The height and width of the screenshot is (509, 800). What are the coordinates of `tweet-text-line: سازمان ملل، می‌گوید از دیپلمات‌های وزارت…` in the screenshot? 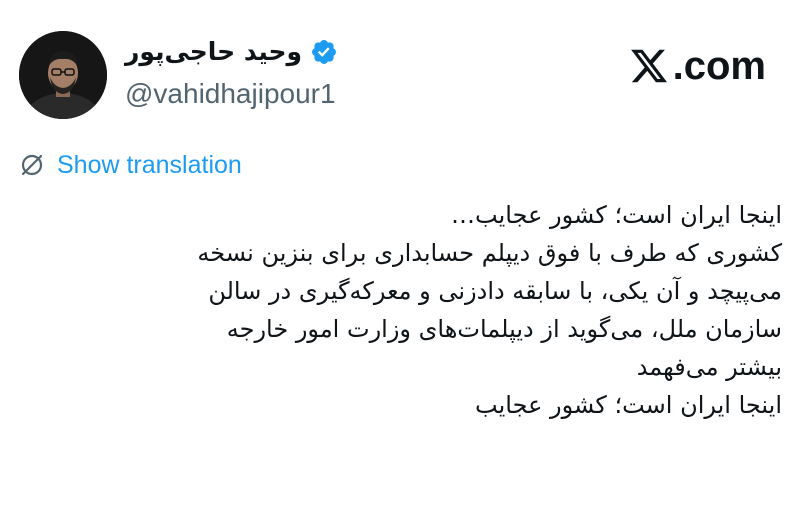 It's located at (504, 329).